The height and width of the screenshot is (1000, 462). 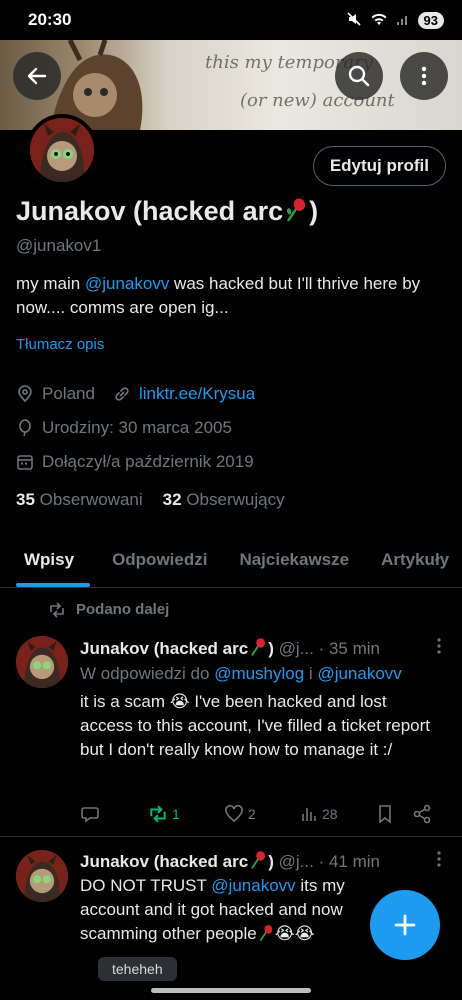 I want to click on status-bar: 20:30 93, so click(x=231, y=20).